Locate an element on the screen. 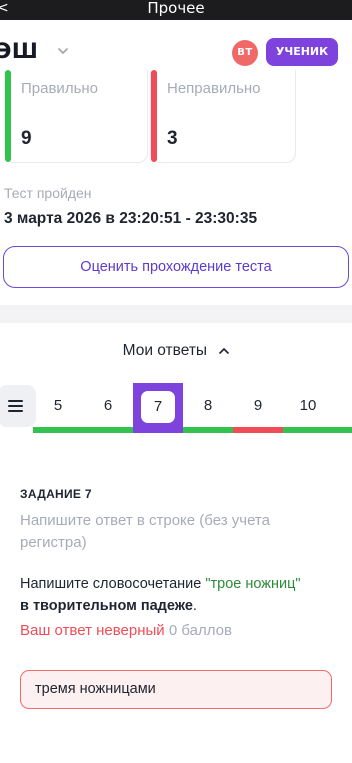 The image size is (352, 763). correct-label: Правильно is located at coordinates (60, 88).